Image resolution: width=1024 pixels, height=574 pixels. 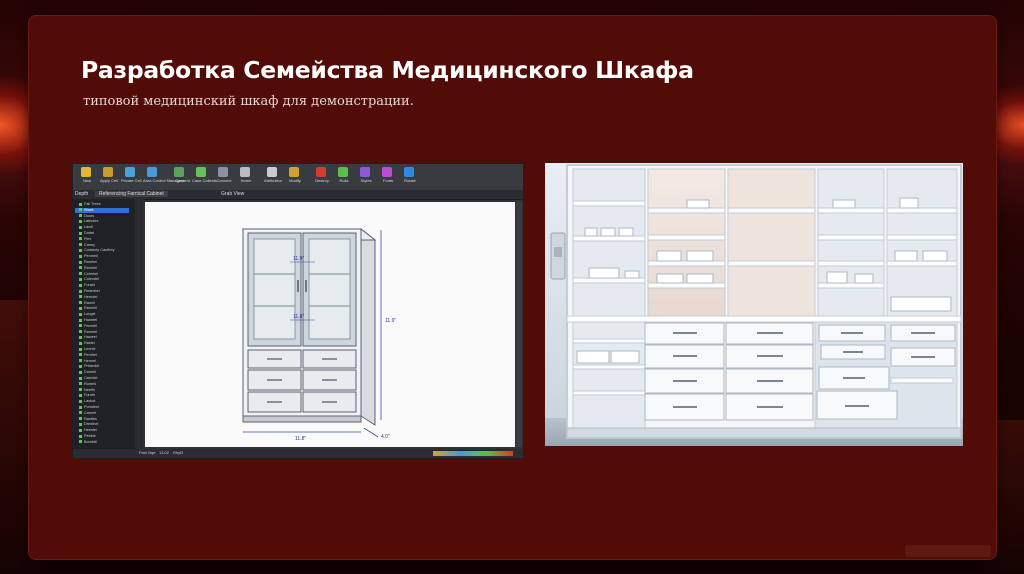 What do you see at coordinates (387, 172) in the screenshot?
I see `font-icon` at bounding box center [387, 172].